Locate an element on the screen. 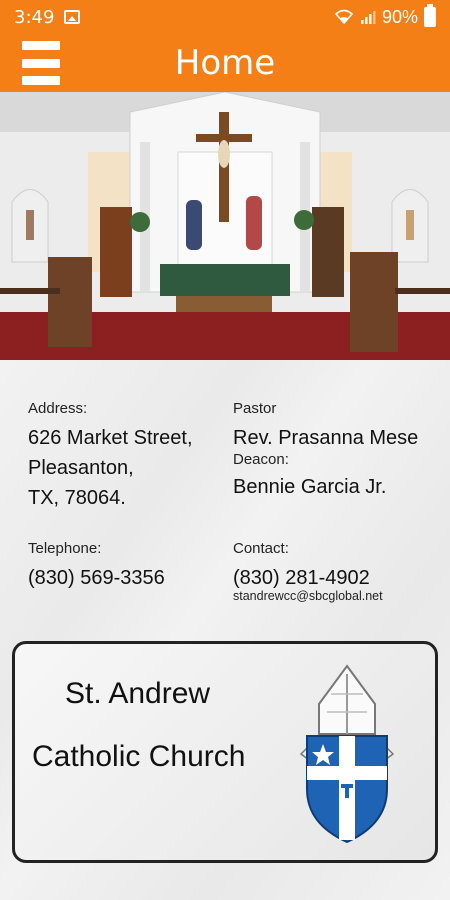  pastor-label: Pastor is located at coordinates (255, 408).